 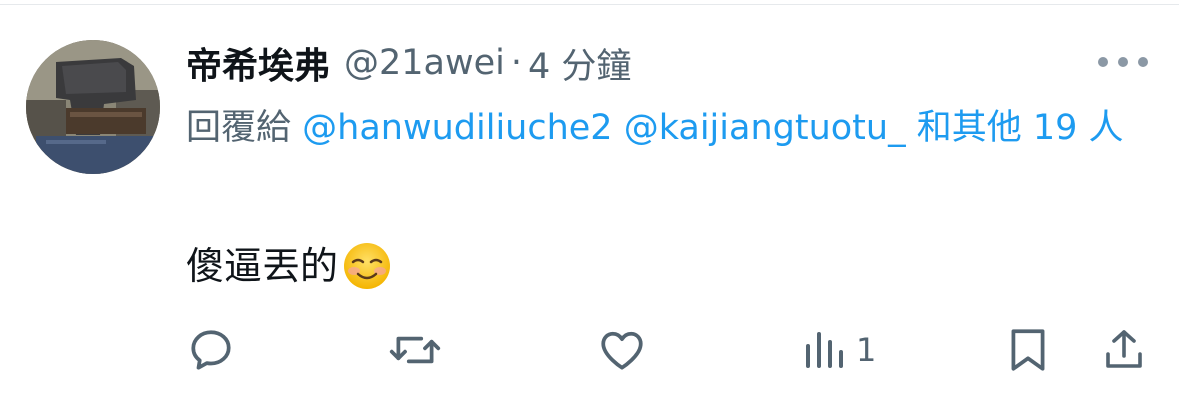 What do you see at coordinates (1020, 128) in the screenshot?
I see `others-link: 和其他 19 人` at bounding box center [1020, 128].